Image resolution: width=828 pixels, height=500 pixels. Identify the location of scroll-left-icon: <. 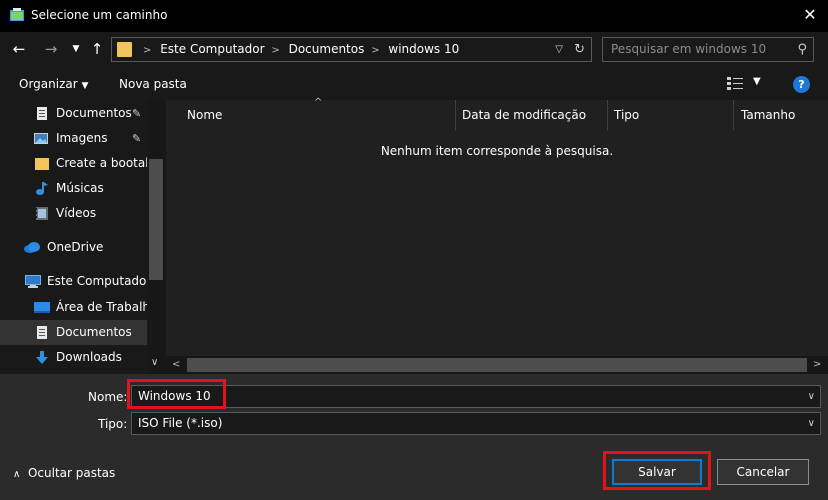
(176, 365).